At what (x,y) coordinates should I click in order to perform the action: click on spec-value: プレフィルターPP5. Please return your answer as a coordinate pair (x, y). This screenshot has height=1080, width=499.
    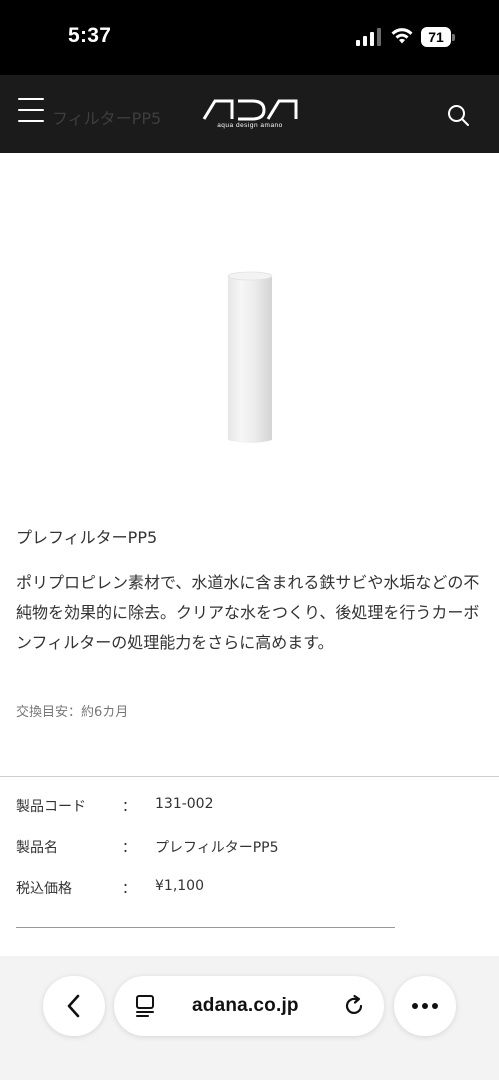
    Looking at the image, I should click on (217, 848).